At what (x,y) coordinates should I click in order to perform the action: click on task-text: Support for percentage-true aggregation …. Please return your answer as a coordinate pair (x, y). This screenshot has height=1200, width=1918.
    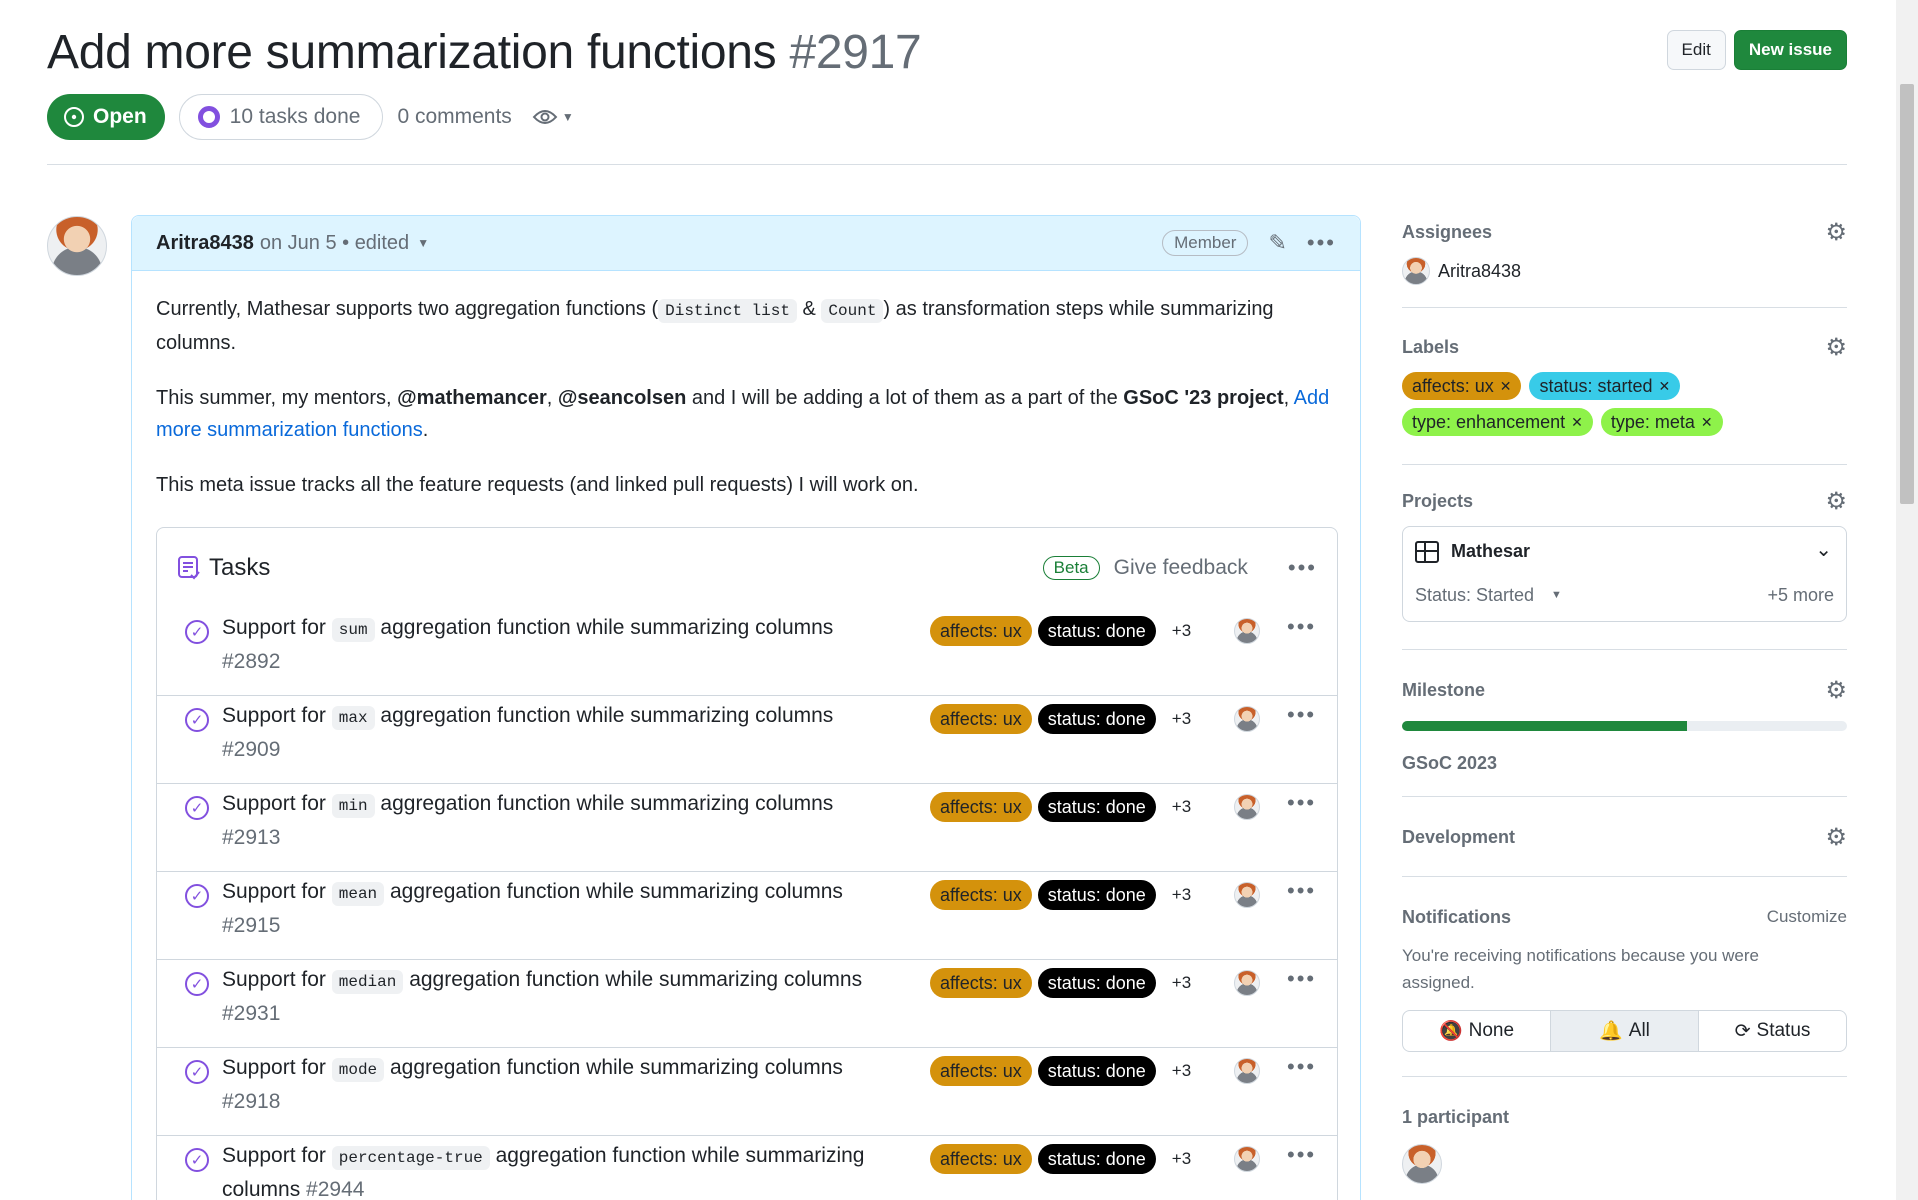
    Looking at the image, I should click on (552, 1170).